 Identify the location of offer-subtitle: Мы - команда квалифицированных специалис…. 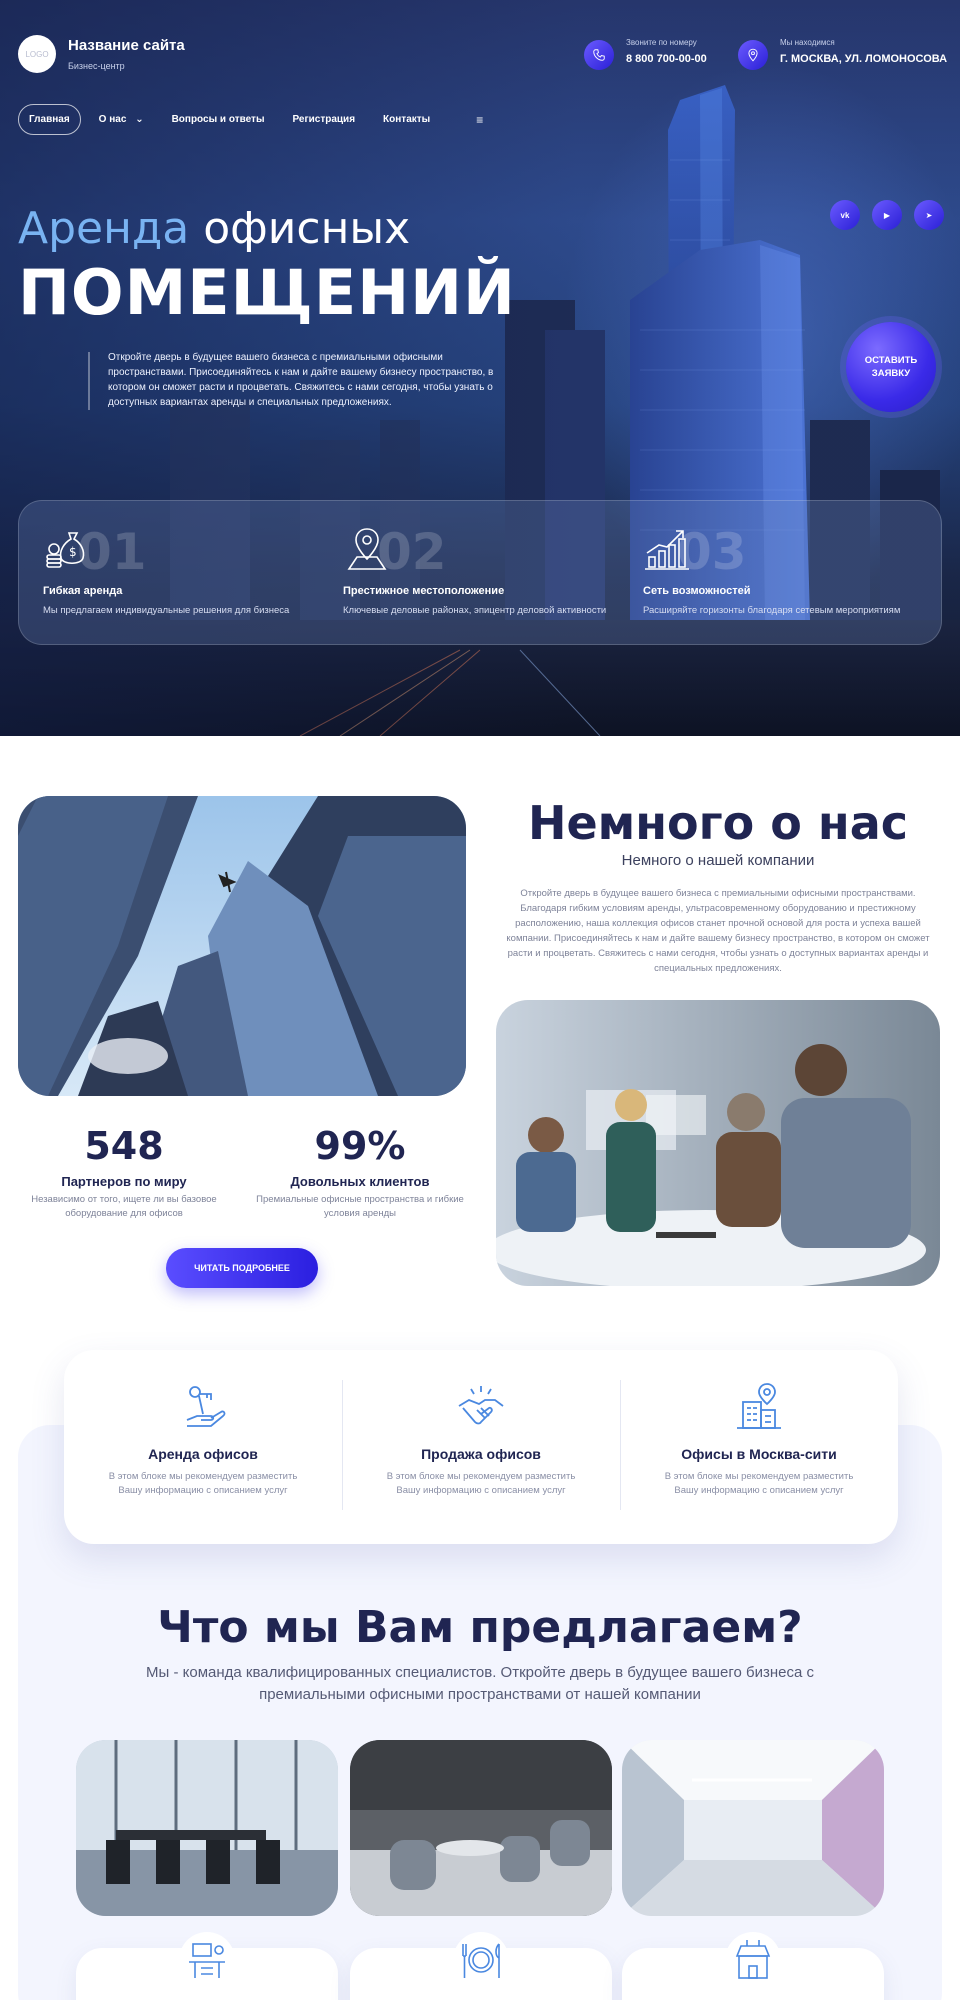
(480, 1683).